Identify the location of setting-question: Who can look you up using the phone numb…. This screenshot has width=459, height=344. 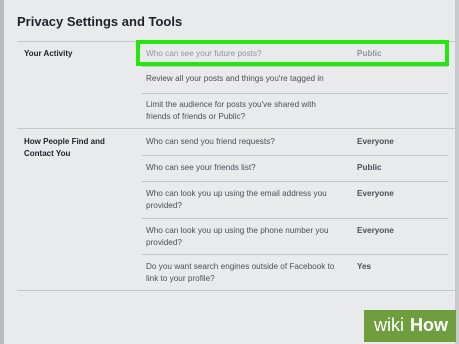
(237, 236).